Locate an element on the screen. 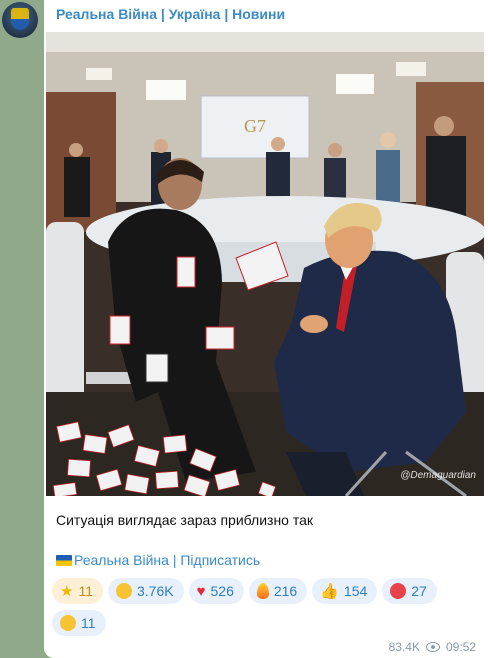 This screenshot has width=488, height=658. reaction-fire: 216 is located at coordinates (278, 591).